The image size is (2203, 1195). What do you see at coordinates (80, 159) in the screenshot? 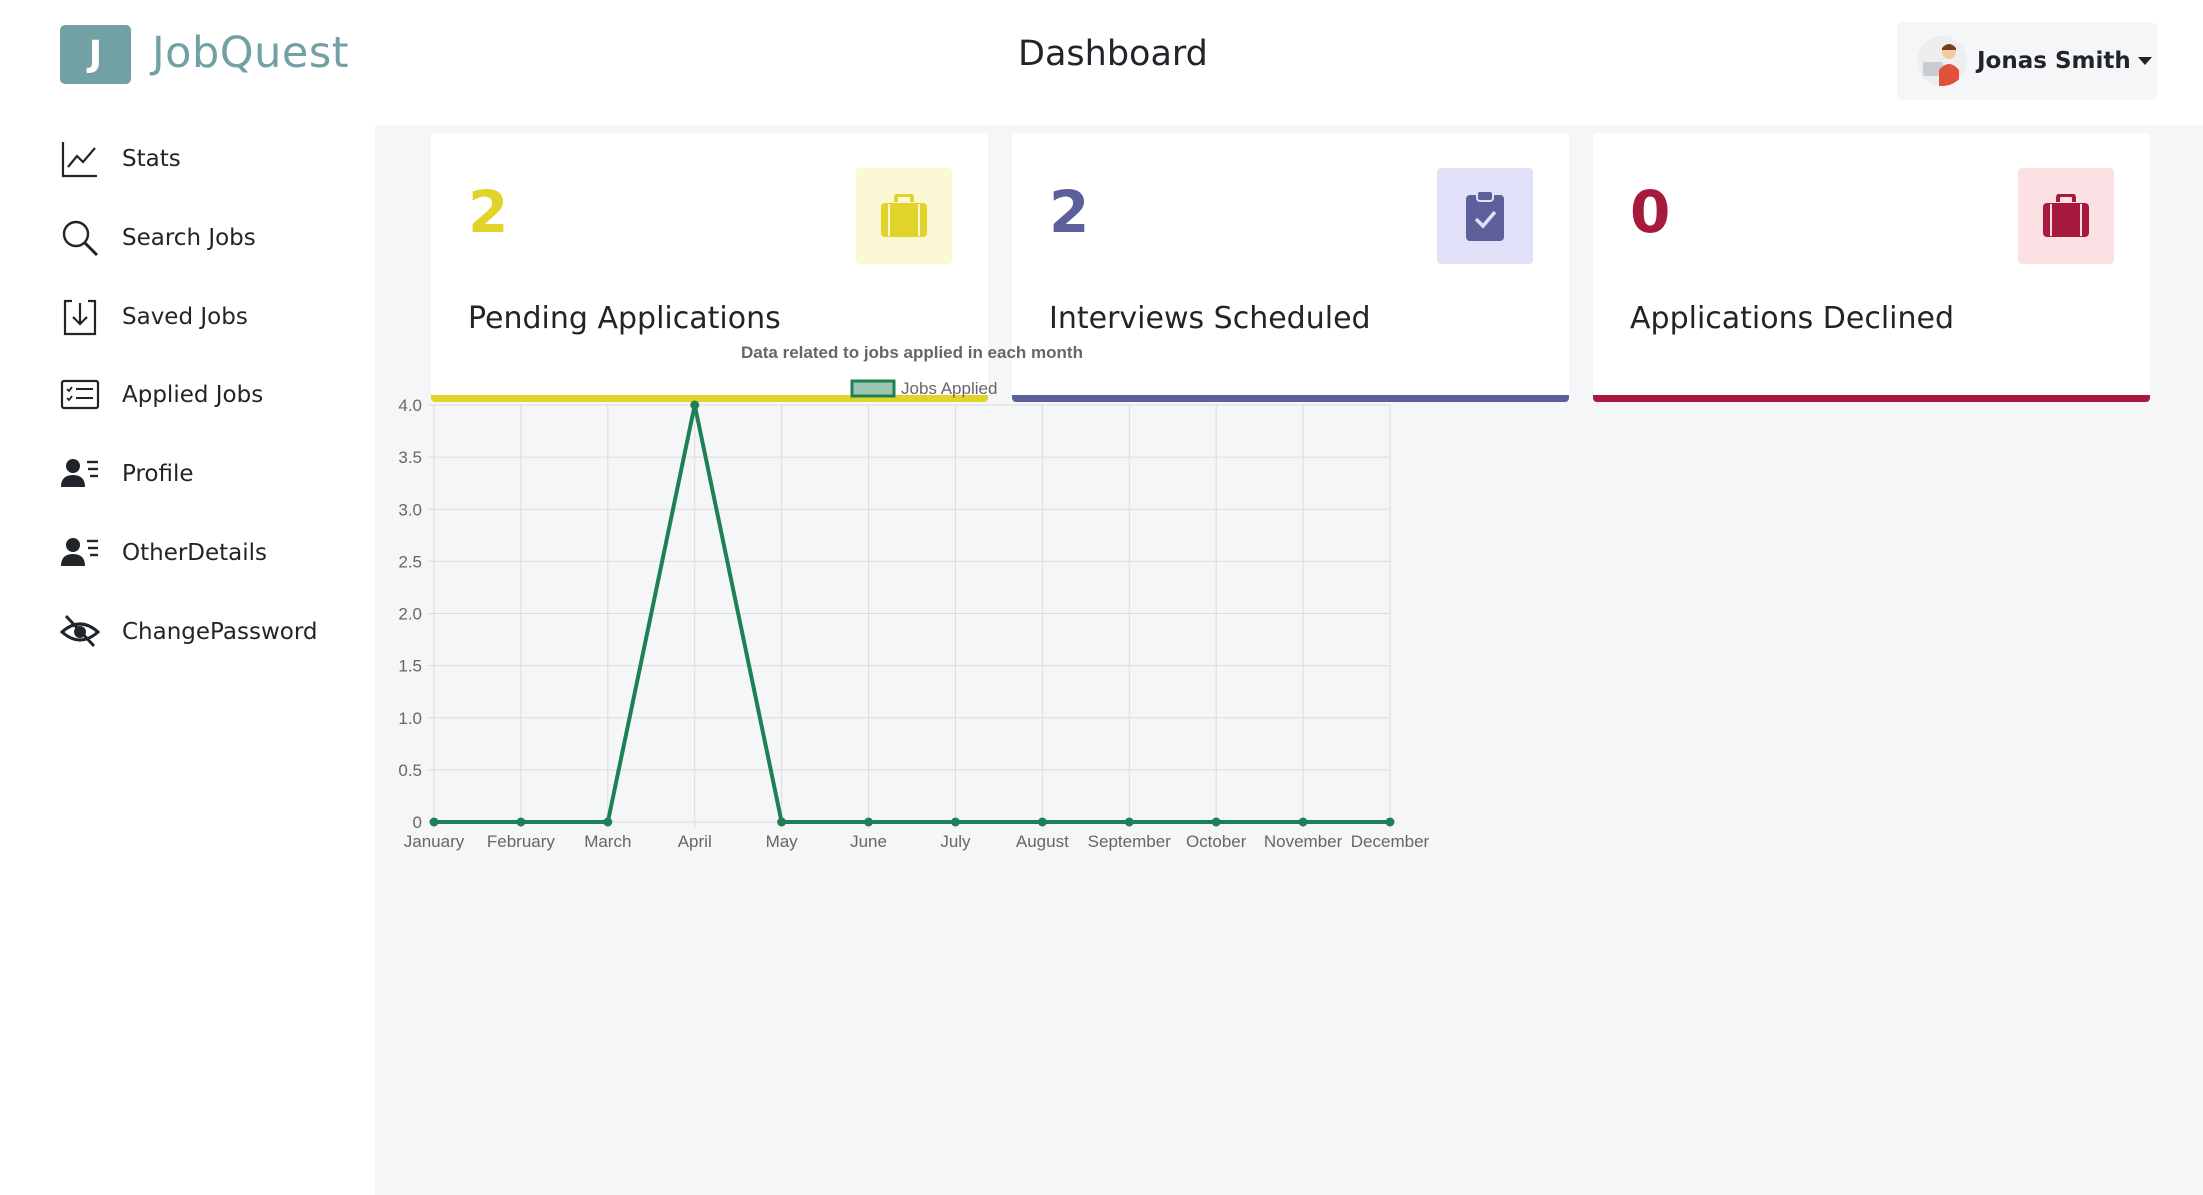
I see `line-chart-icon` at bounding box center [80, 159].